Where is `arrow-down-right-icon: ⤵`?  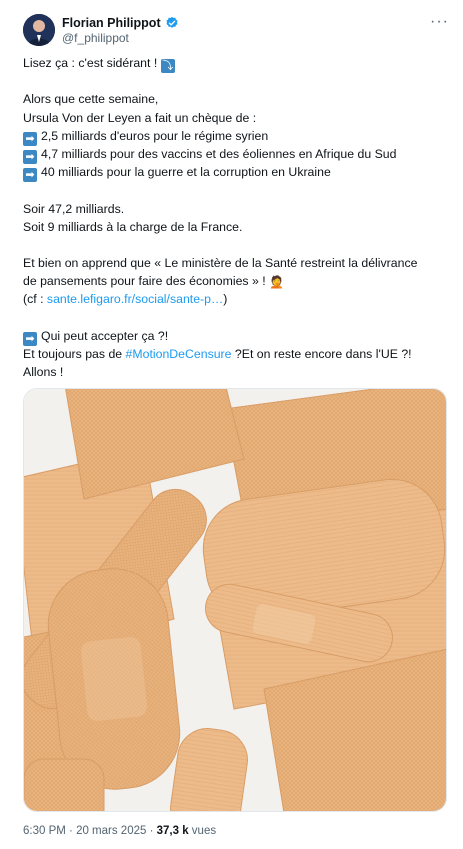
arrow-down-right-icon: ⤵ is located at coordinates (167, 66).